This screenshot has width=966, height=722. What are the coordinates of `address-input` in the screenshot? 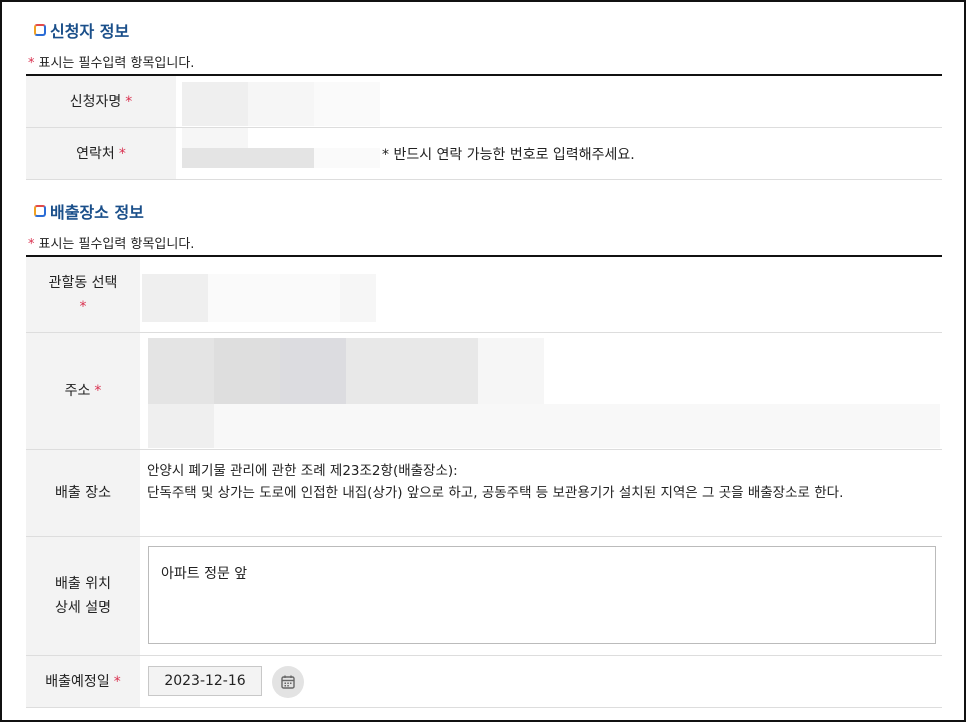 It's located at (544, 393).